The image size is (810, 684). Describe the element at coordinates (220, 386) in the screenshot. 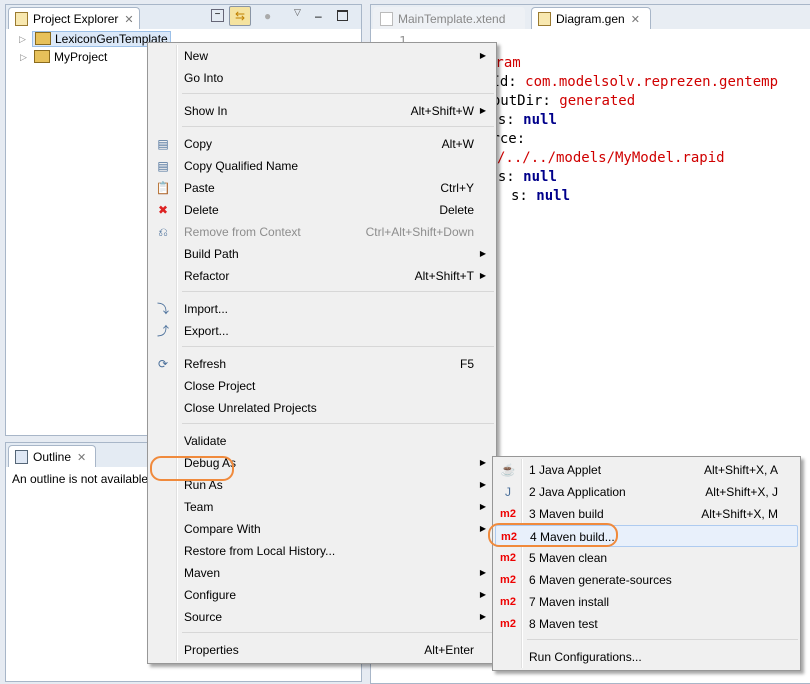

I see `menu-item-label: Close Project` at that location.